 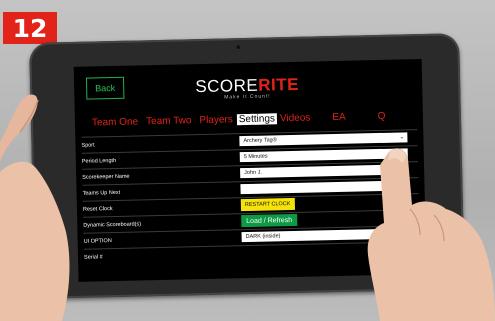 I want to click on step-number-badge: 12, so click(x=30, y=28).